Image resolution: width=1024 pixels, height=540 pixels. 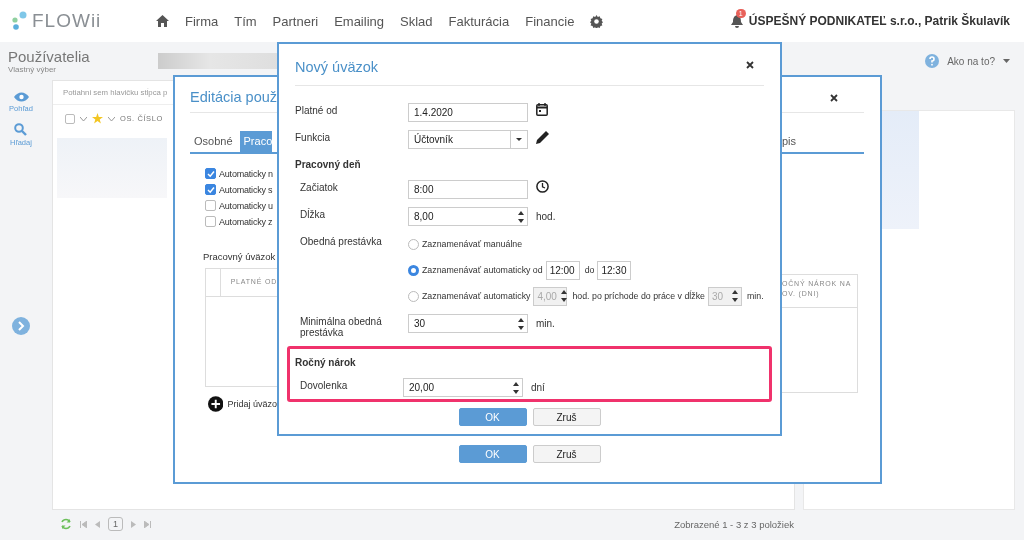 I want to click on expand-icon, so click(x=21, y=326).